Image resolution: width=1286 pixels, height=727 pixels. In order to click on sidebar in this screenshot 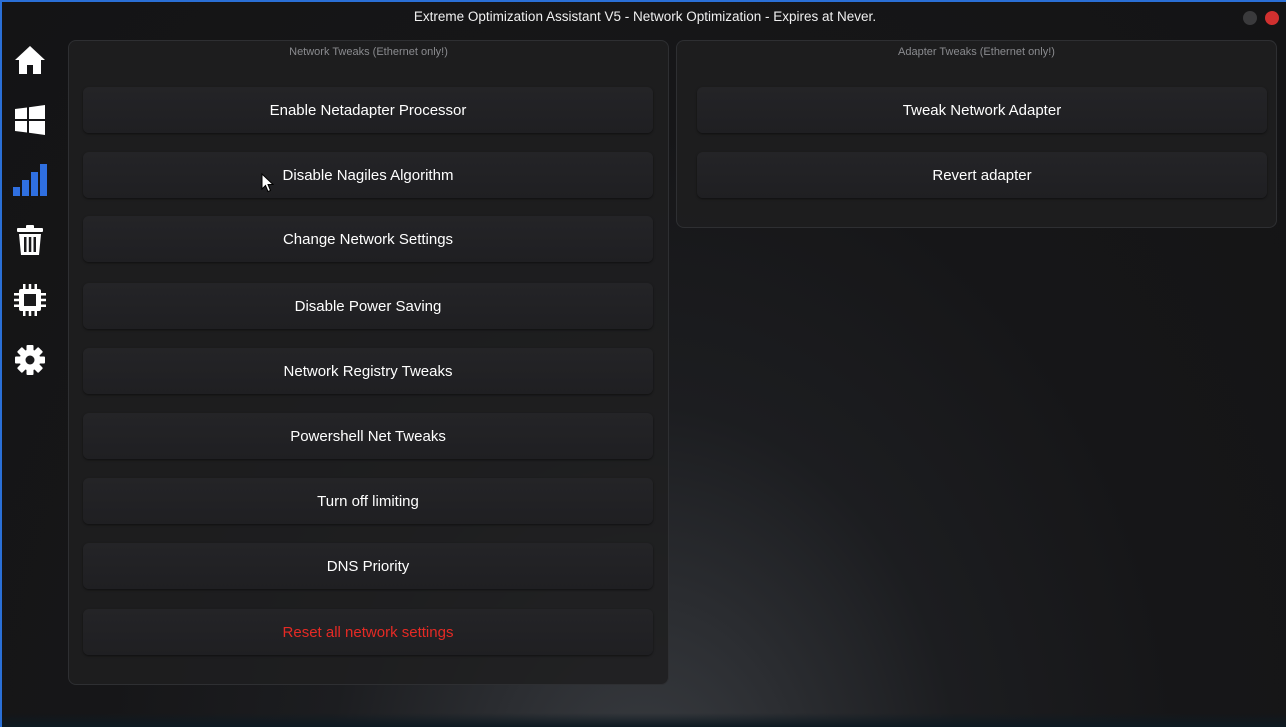, I will do `click(30, 379)`.